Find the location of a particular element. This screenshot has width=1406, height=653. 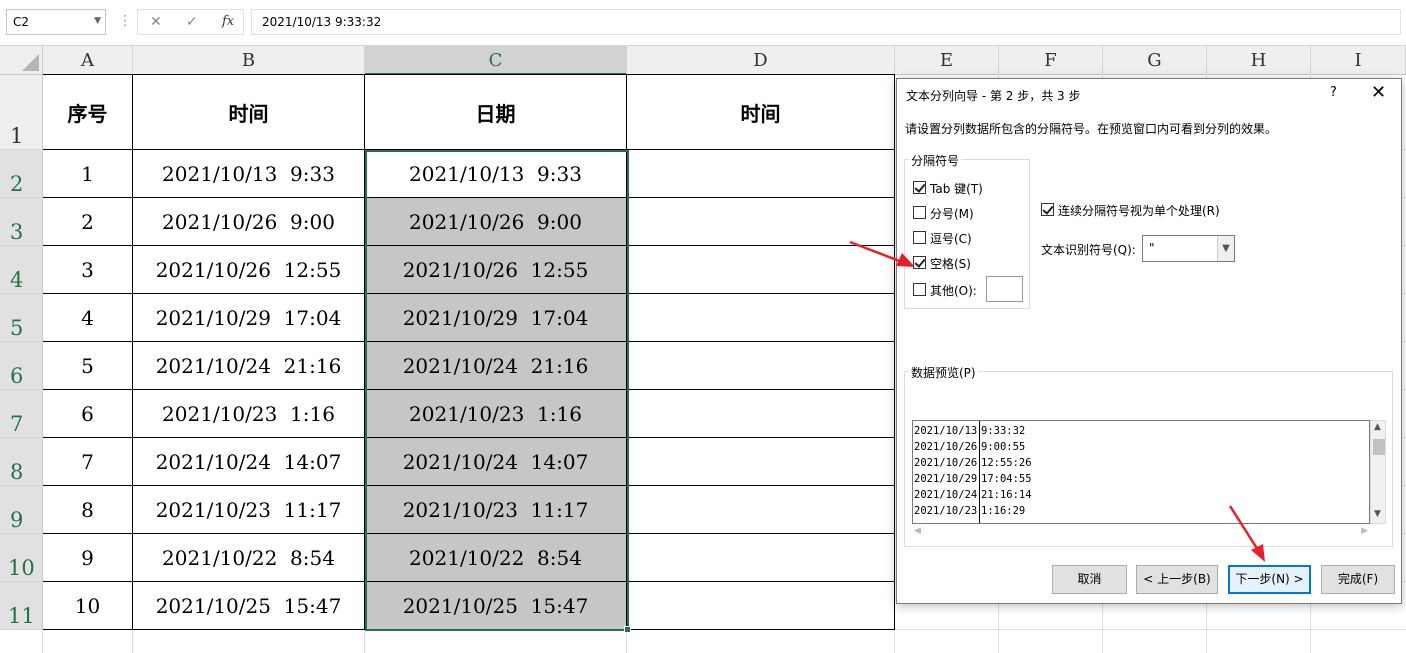

row-header-9: 9 is located at coordinates (21, 510).